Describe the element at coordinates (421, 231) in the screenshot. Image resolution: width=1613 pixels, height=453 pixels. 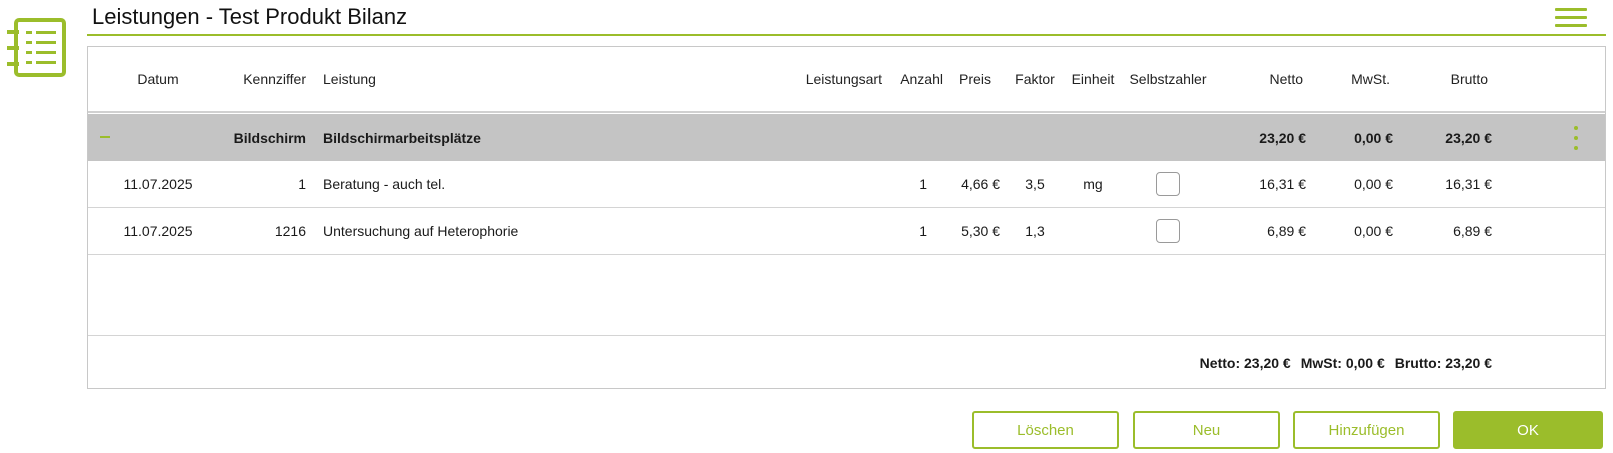
I see `cell-leistung: Untersuchung auf Heterophorie` at that location.